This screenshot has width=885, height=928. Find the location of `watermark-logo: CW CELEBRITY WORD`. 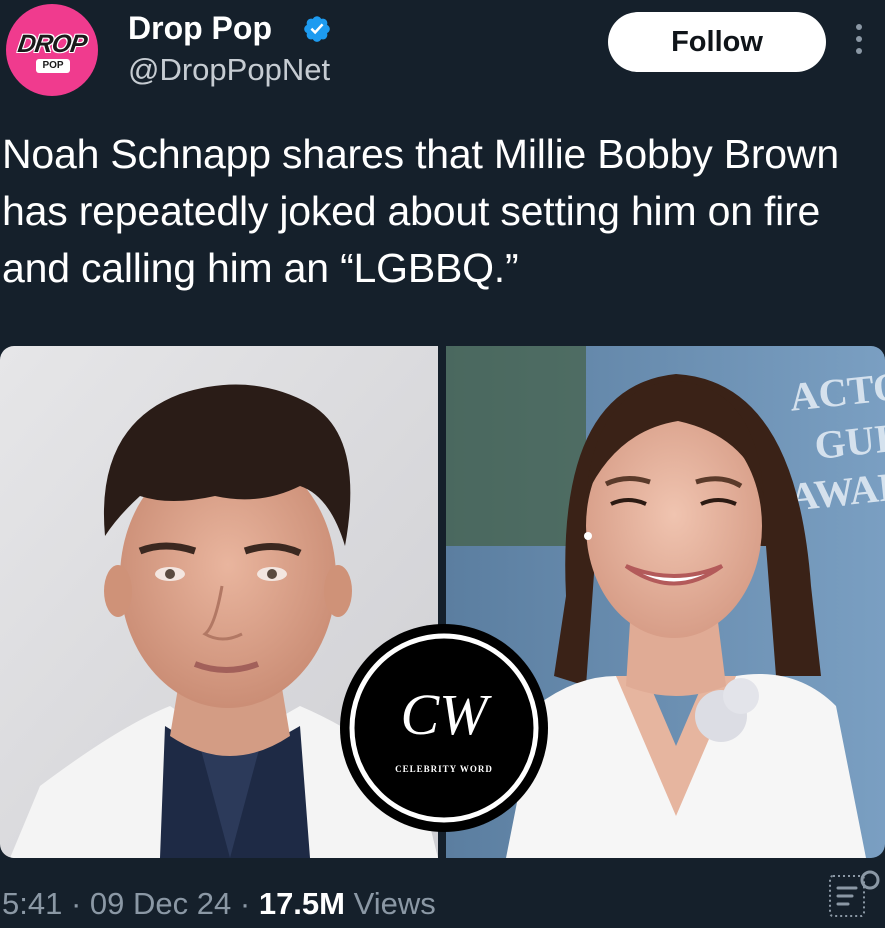

watermark-logo: CW CELEBRITY WORD is located at coordinates (444, 728).